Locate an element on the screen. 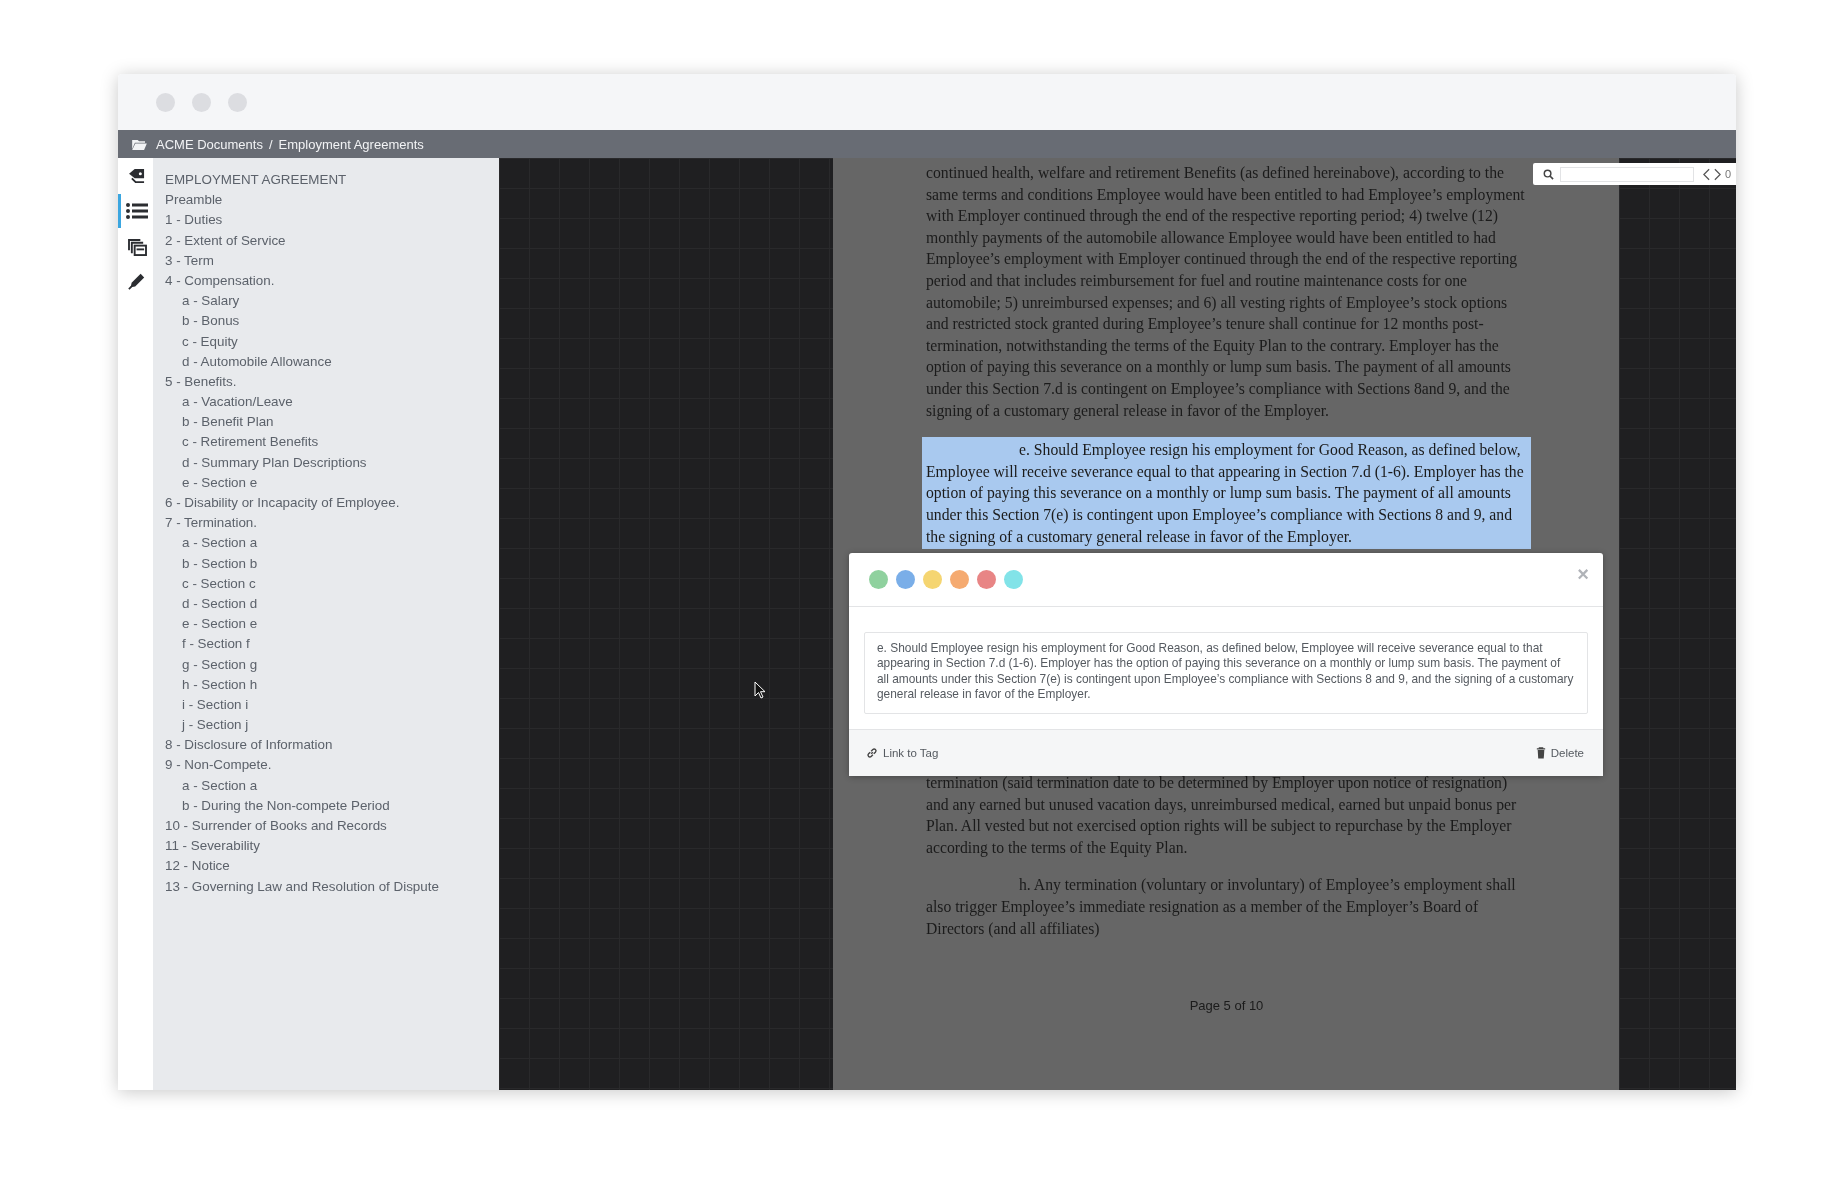 The height and width of the screenshot is (1191, 1842). outline-item: c - Section c is located at coordinates (332, 583).